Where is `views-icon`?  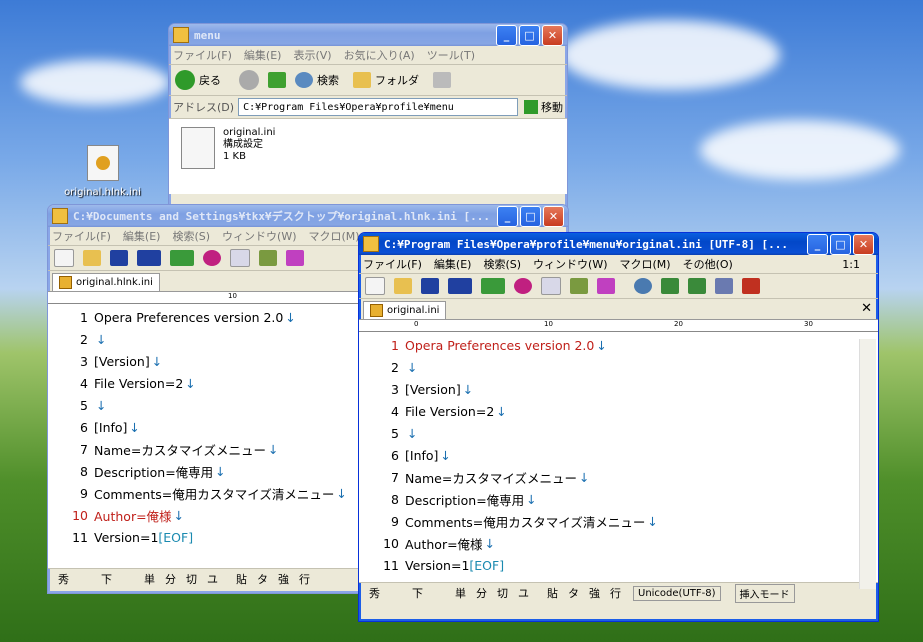 views-icon is located at coordinates (442, 80).